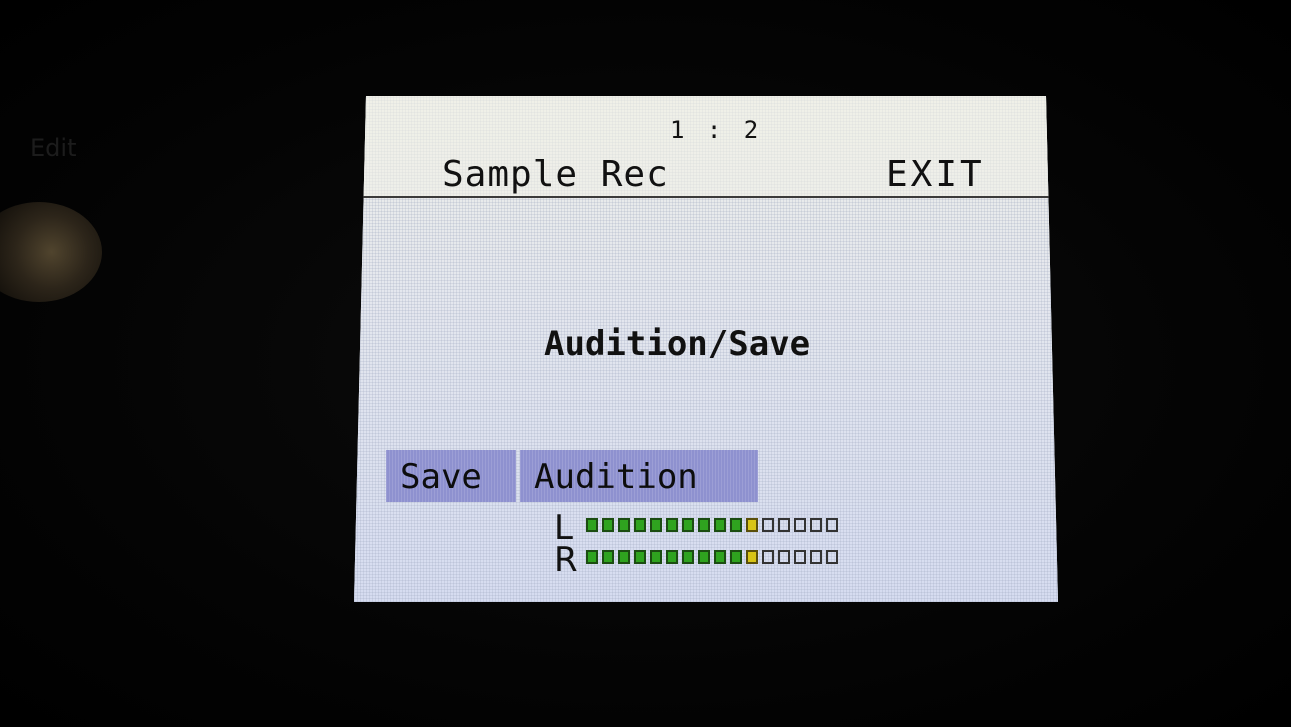 The width and height of the screenshot is (1291, 727). I want to click on meter-right-label: R, so click(566, 560).